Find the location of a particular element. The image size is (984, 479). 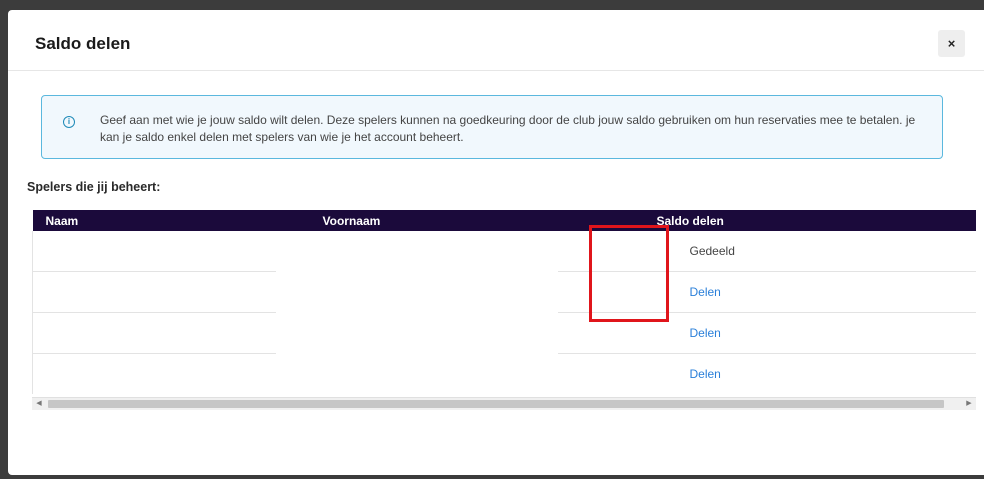

close-icon: × is located at coordinates (951, 43).